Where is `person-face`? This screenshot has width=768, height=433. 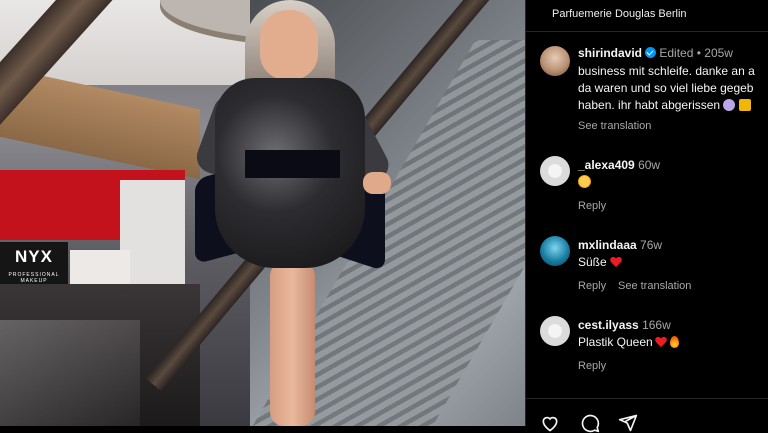
person-face is located at coordinates (289, 45).